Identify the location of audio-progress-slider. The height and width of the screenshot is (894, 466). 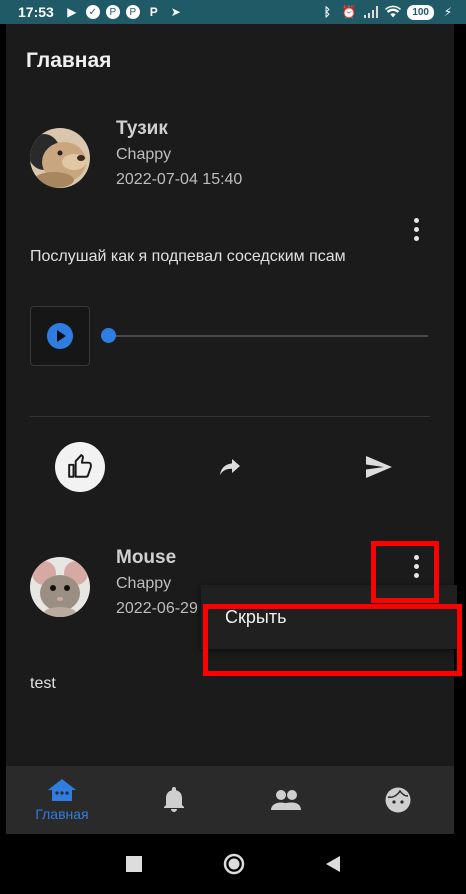
(264, 335).